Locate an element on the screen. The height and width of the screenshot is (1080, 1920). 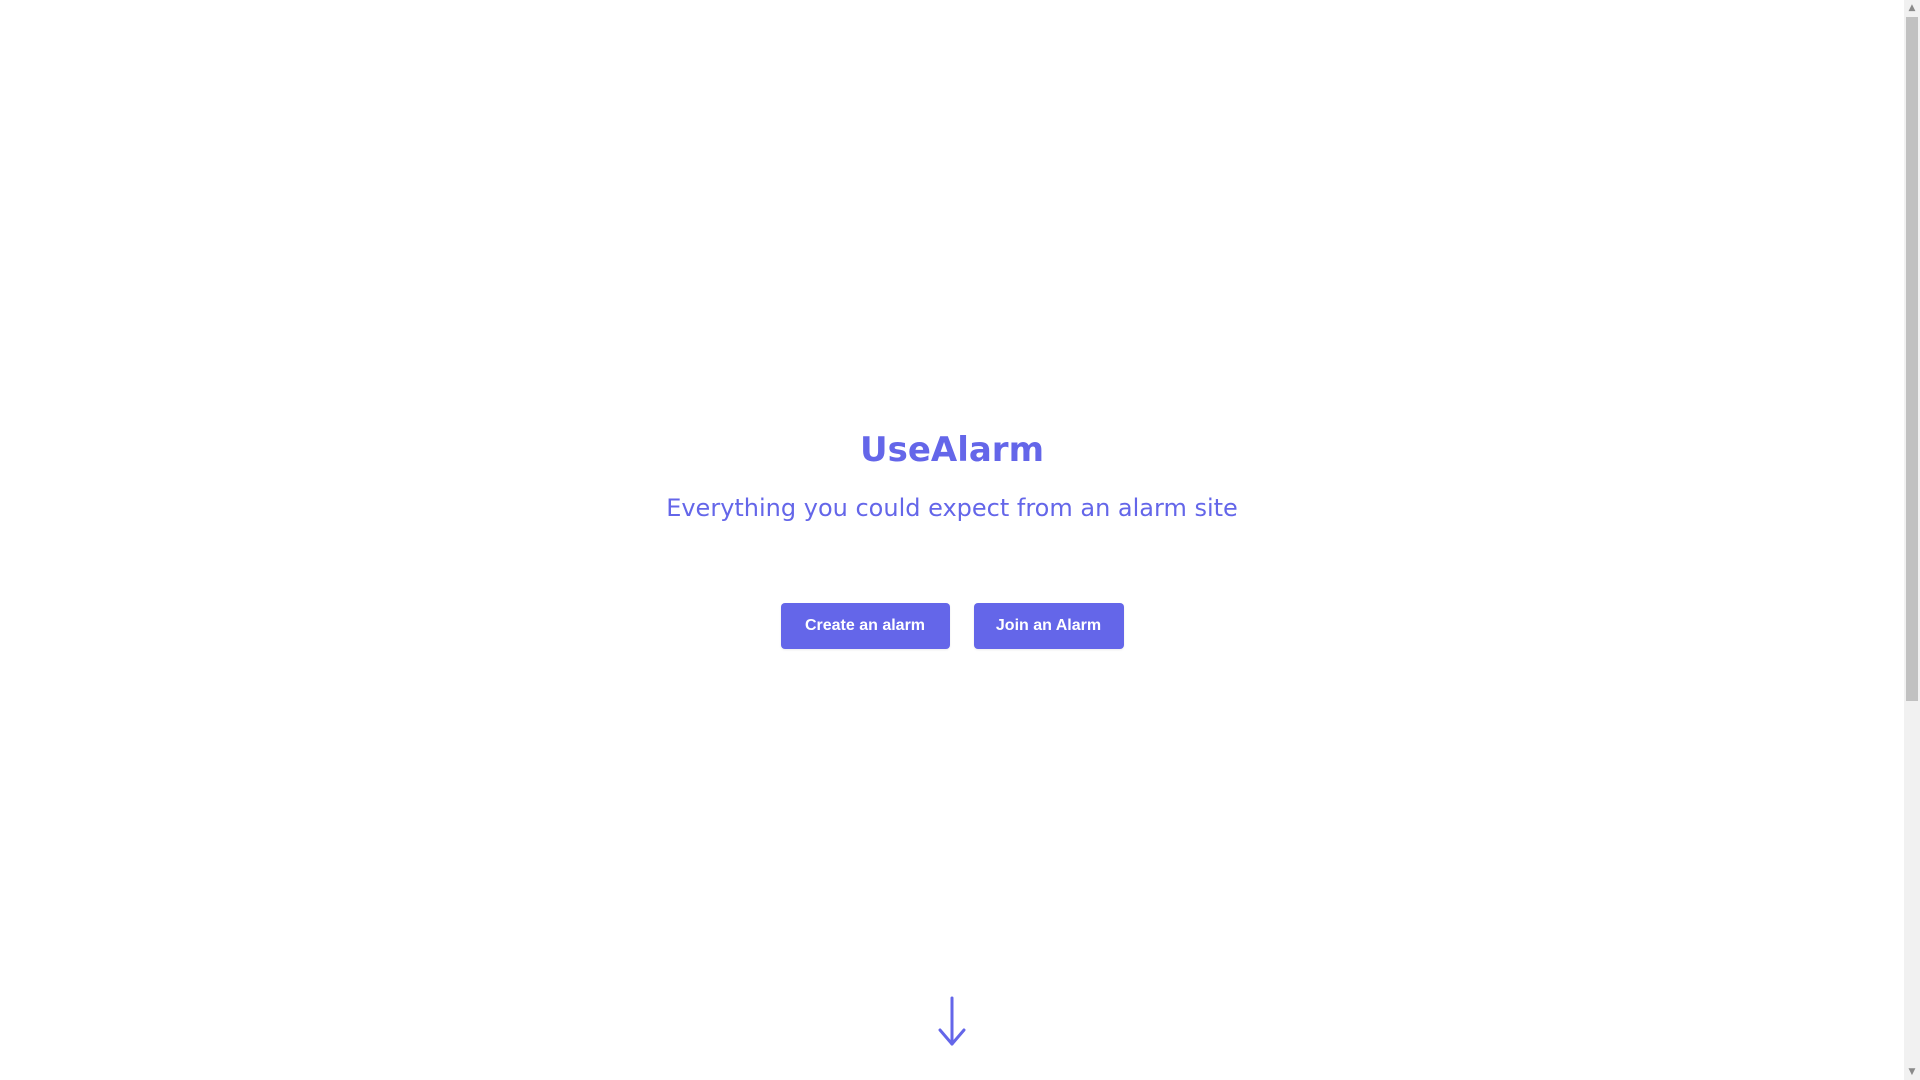
arrow-down-icon is located at coordinates (952, 1022).